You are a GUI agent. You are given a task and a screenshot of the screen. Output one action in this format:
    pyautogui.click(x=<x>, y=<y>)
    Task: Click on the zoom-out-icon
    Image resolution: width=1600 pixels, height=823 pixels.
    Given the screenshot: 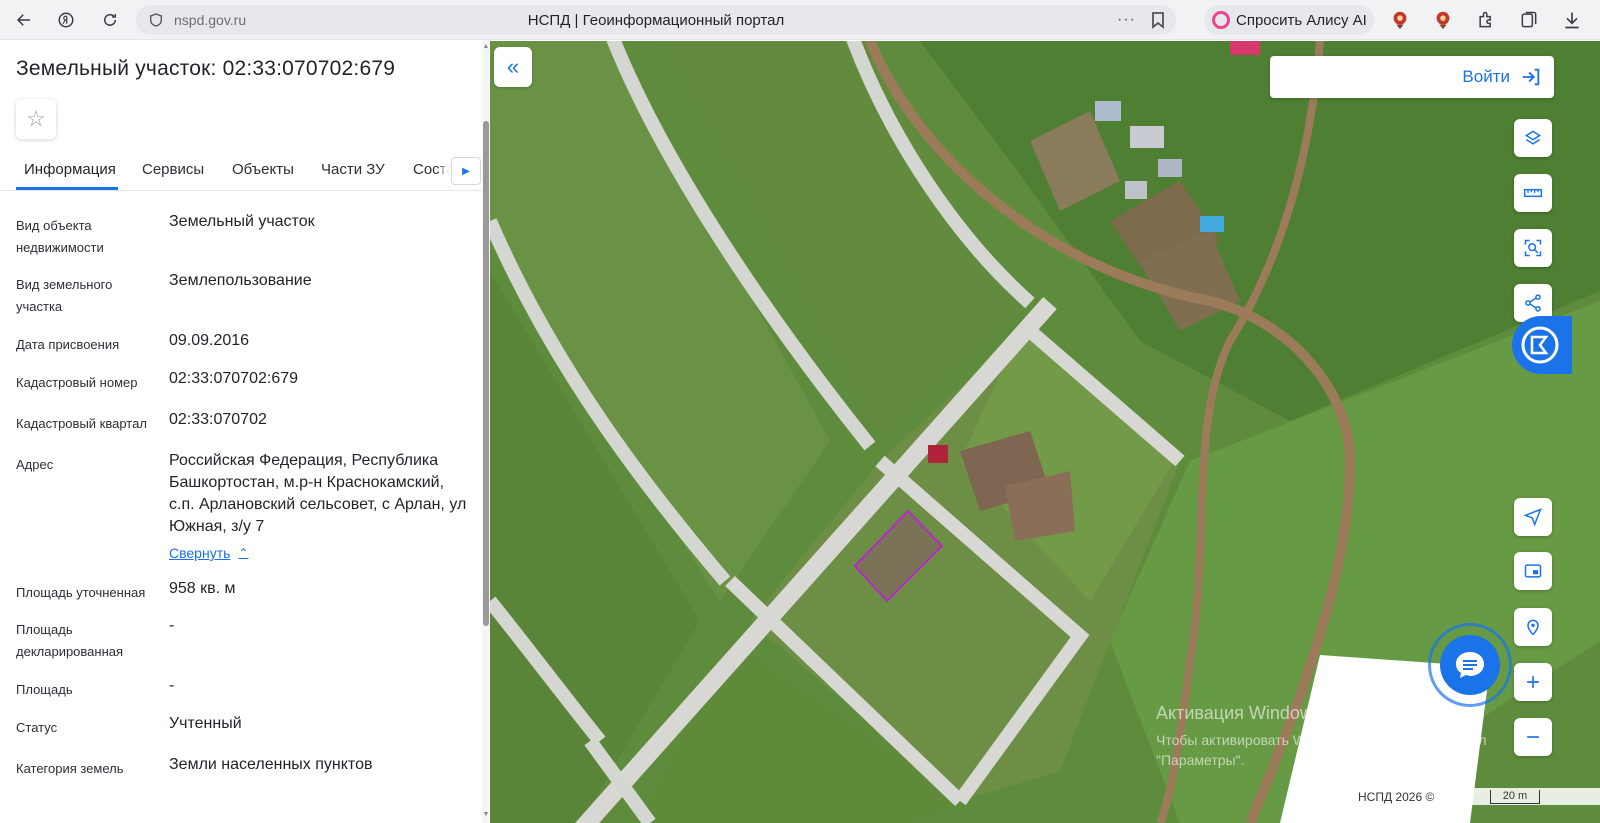 What is the action you would take?
    pyautogui.click(x=1533, y=737)
    